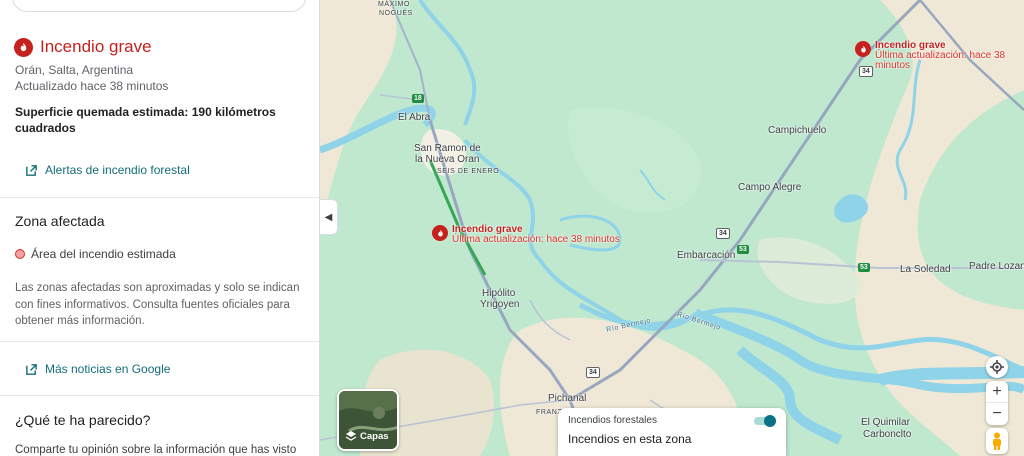 This screenshot has height=456, width=1024. I want to click on panel-title-row: Incendio grave, so click(83, 47).